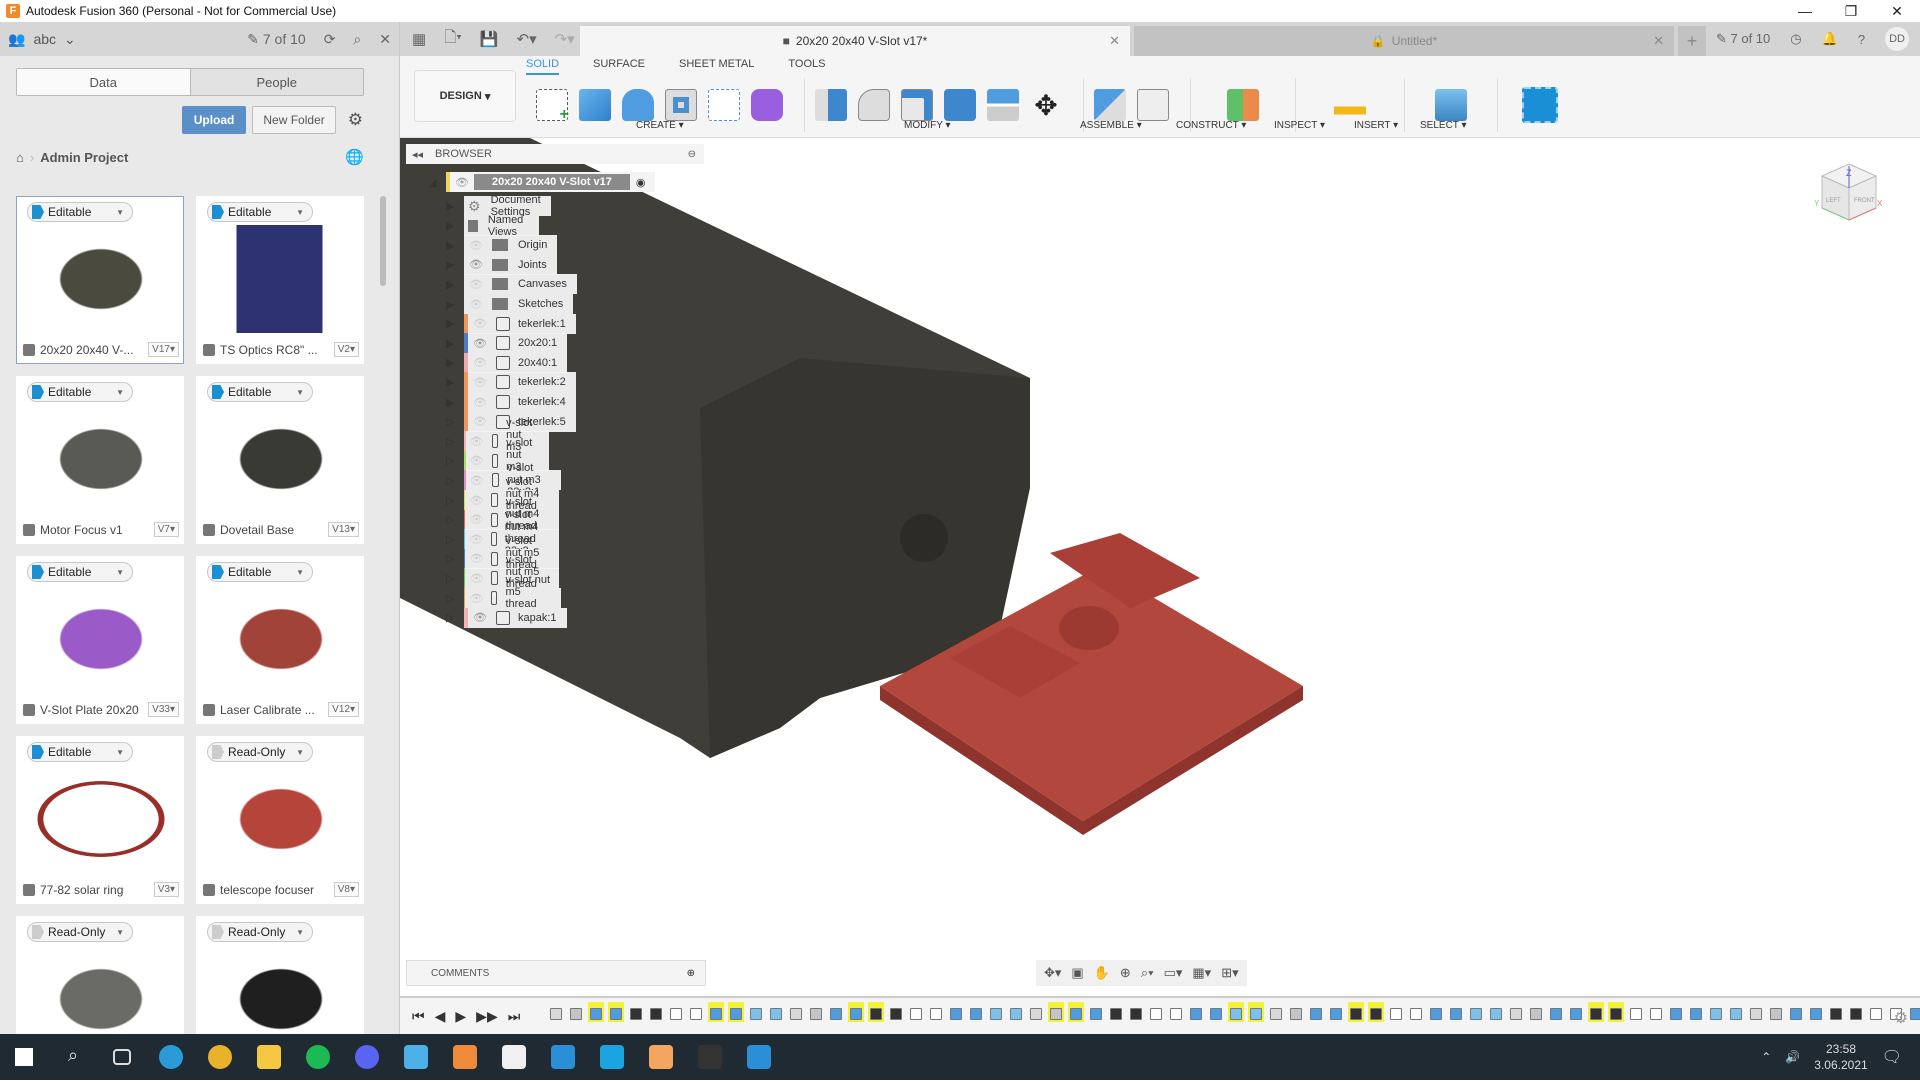 Image resolution: width=1920 pixels, height=1084 pixels. What do you see at coordinates (1451, 105) in the screenshot?
I see `insert-image-icon` at bounding box center [1451, 105].